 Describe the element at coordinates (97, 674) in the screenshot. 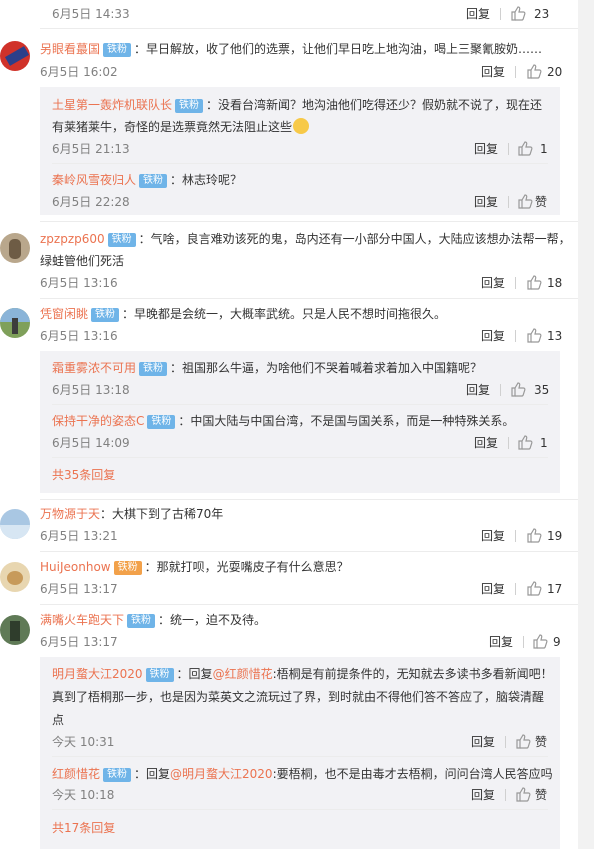

I see `username: 明月蝥大江2020` at that location.